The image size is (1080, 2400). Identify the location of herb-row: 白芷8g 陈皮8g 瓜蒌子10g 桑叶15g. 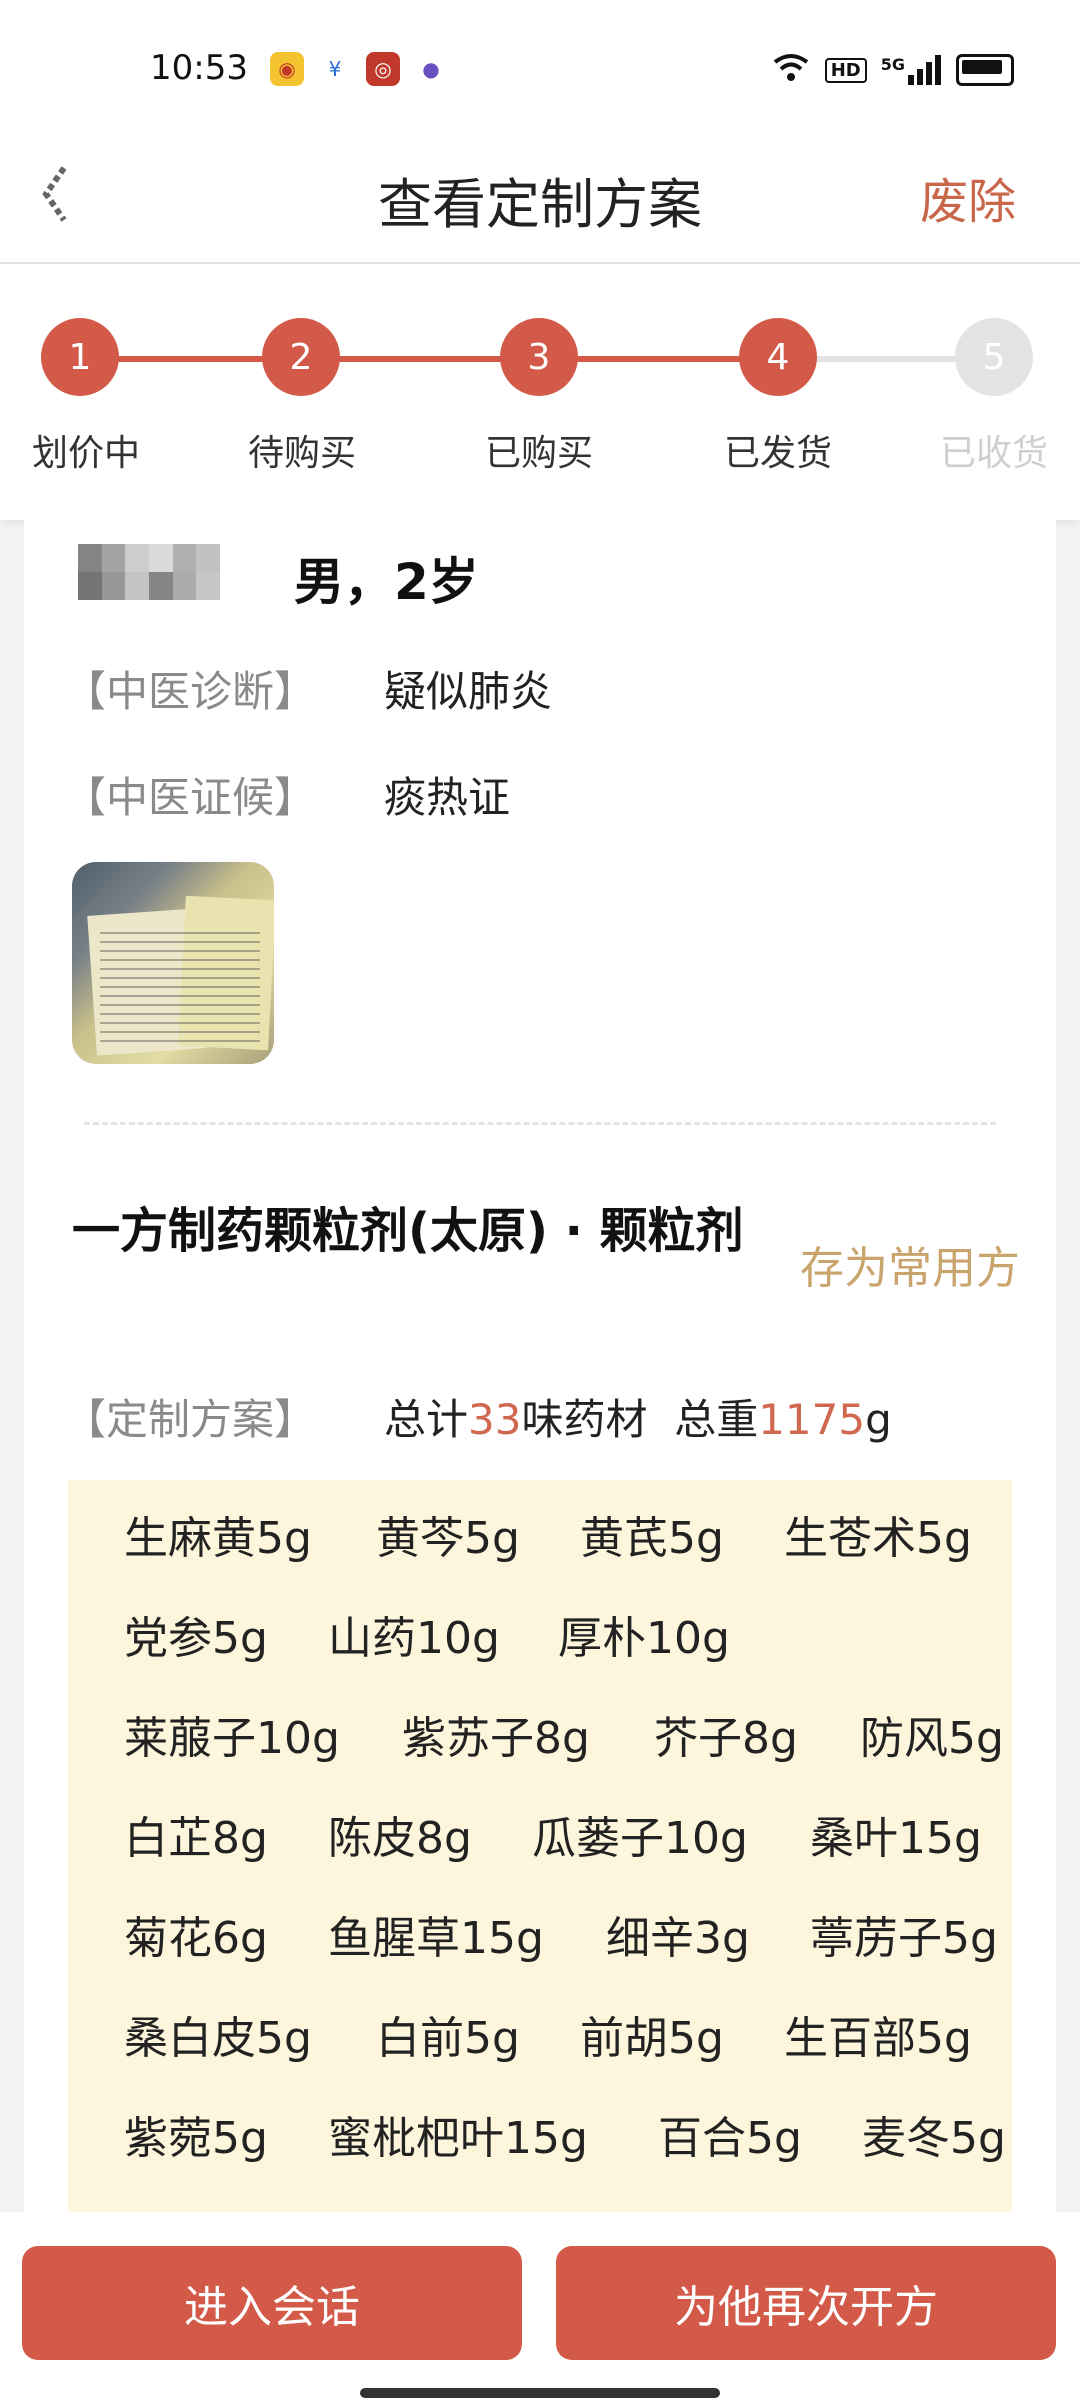
(553, 1834).